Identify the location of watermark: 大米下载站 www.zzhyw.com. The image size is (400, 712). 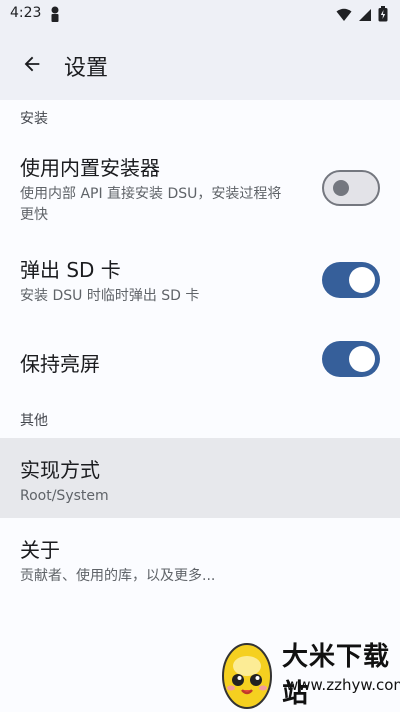
(305, 672).